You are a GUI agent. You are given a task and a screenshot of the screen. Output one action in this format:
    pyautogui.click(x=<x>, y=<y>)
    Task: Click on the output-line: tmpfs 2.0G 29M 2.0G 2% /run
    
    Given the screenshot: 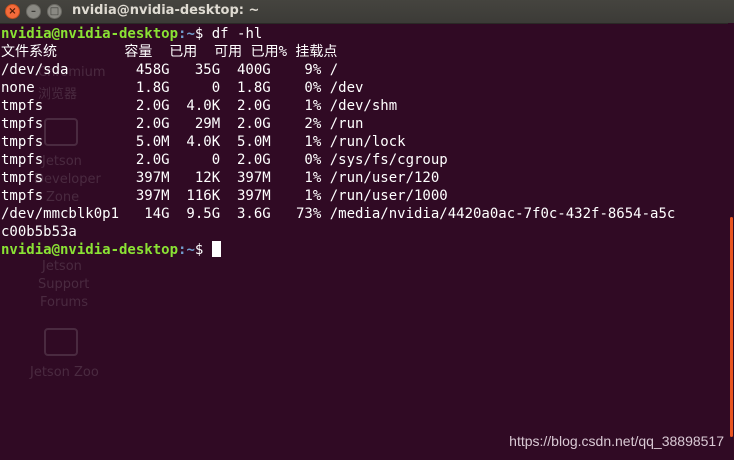 What is the action you would take?
    pyautogui.click(x=182, y=124)
    